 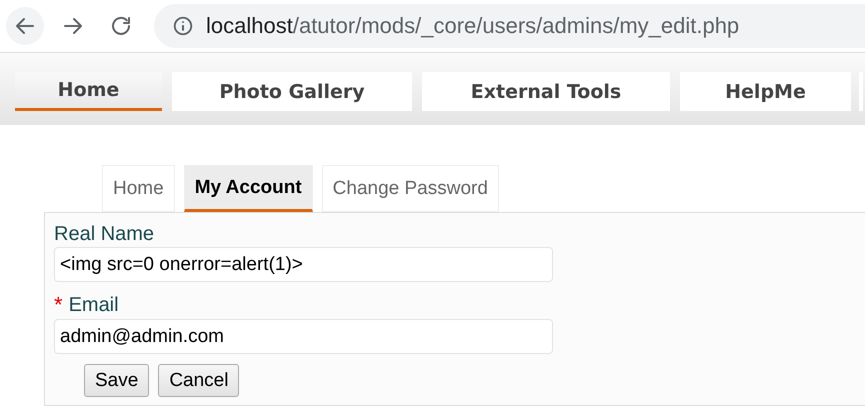 I want to click on field-label: Real Name, so click(x=104, y=234).